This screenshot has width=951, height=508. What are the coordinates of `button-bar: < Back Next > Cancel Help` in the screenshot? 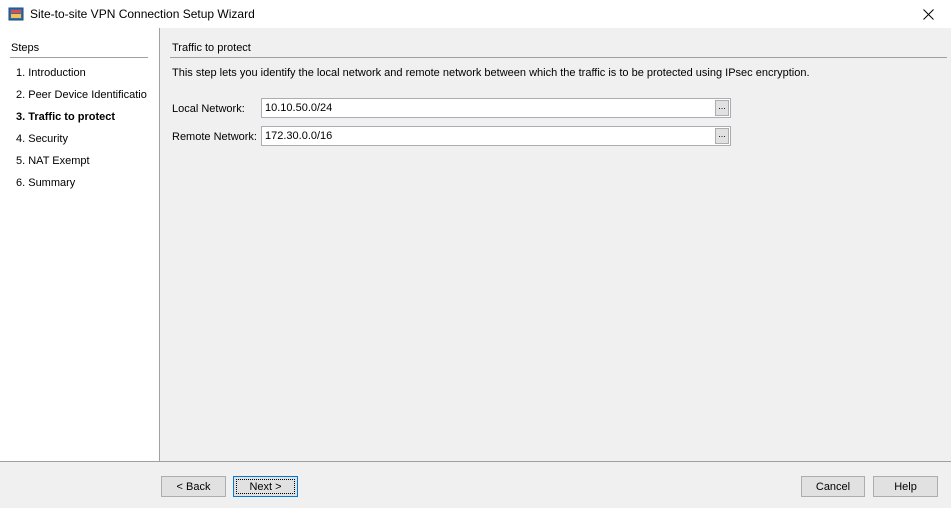 It's located at (475, 484).